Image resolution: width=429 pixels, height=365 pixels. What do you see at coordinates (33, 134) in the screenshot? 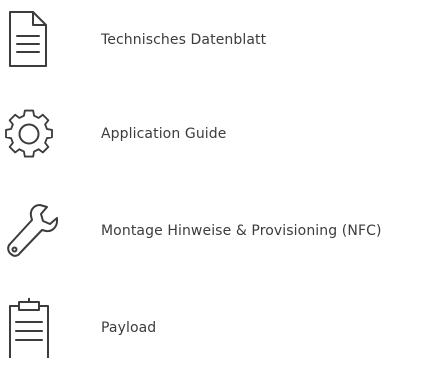
I see `gear-icon` at bounding box center [33, 134].